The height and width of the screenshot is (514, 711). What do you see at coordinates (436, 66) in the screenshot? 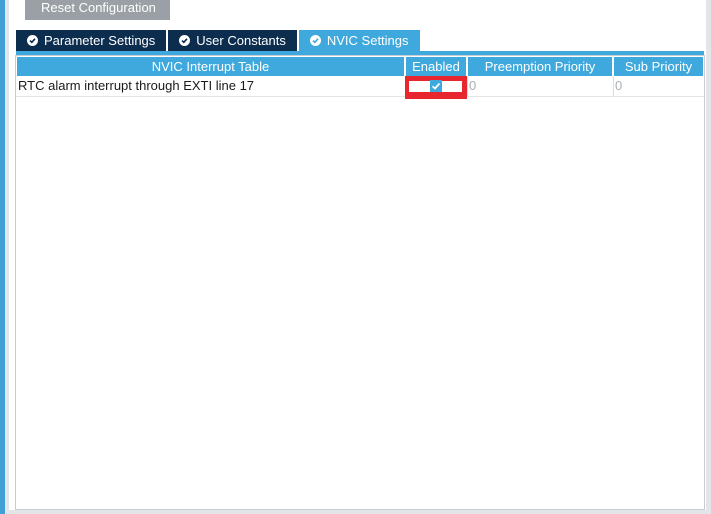
I see `column-header-enabled: Enabled` at bounding box center [436, 66].